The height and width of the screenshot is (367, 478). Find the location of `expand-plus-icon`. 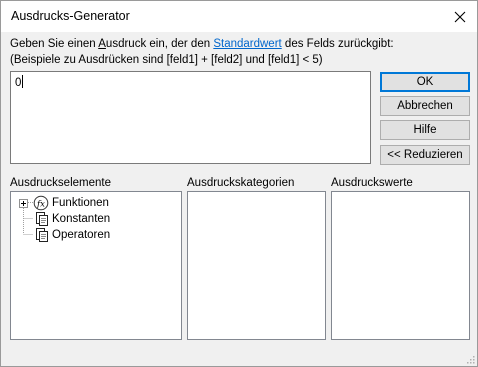

expand-plus-icon is located at coordinates (23, 203).